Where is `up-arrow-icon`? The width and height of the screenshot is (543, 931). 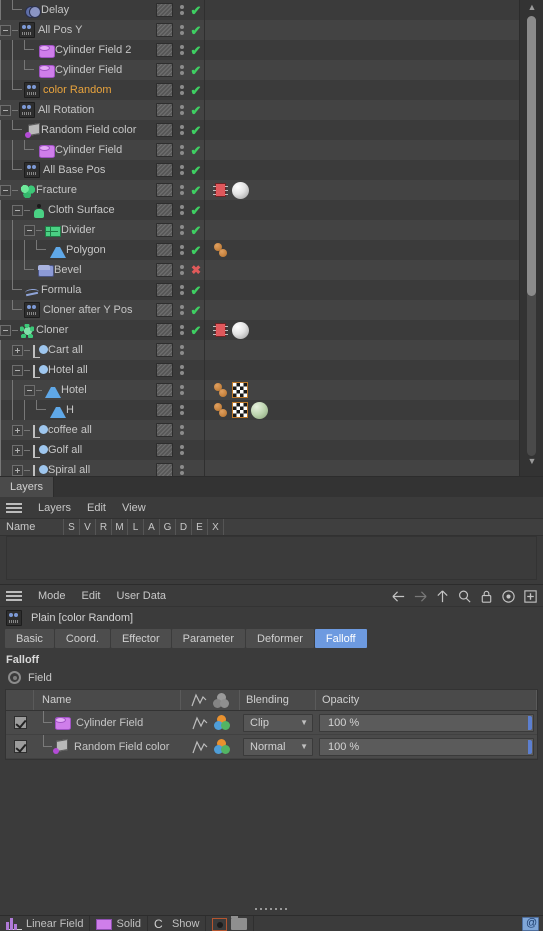 up-arrow-icon is located at coordinates (442, 596).